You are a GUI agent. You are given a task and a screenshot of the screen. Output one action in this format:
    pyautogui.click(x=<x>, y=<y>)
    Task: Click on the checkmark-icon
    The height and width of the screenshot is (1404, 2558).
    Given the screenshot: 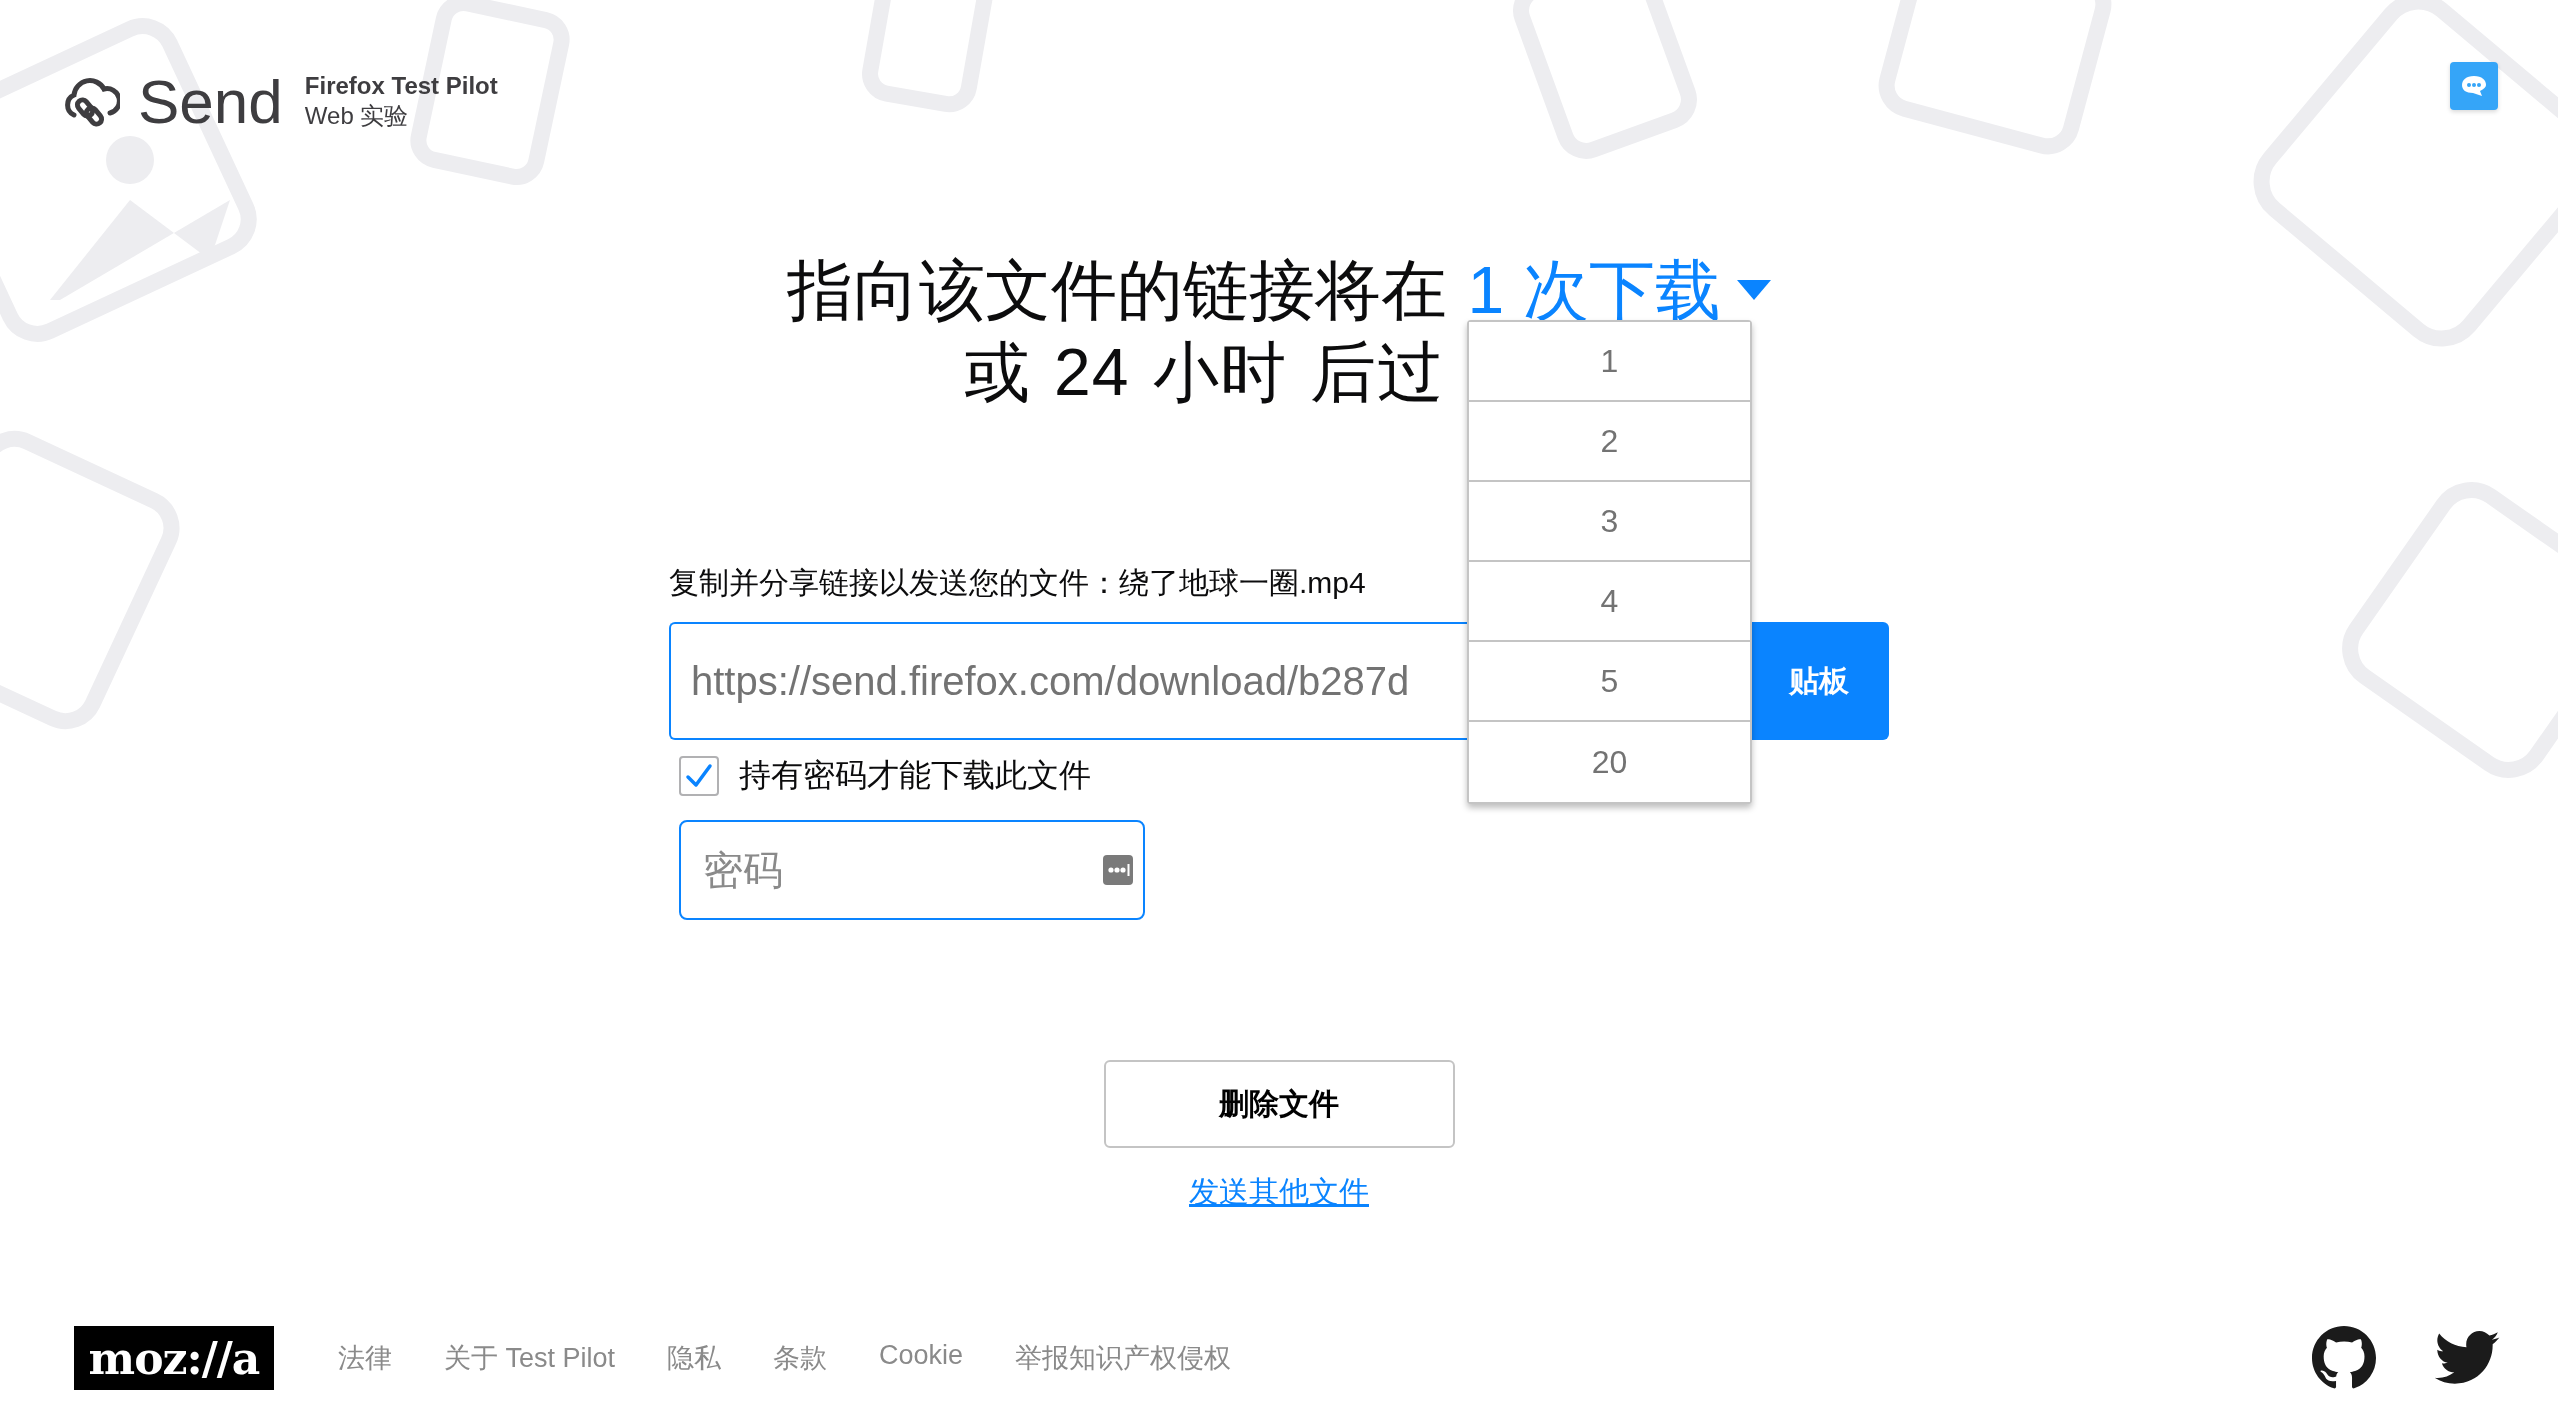 What is the action you would take?
    pyautogui.click(x=699, y=776)
    